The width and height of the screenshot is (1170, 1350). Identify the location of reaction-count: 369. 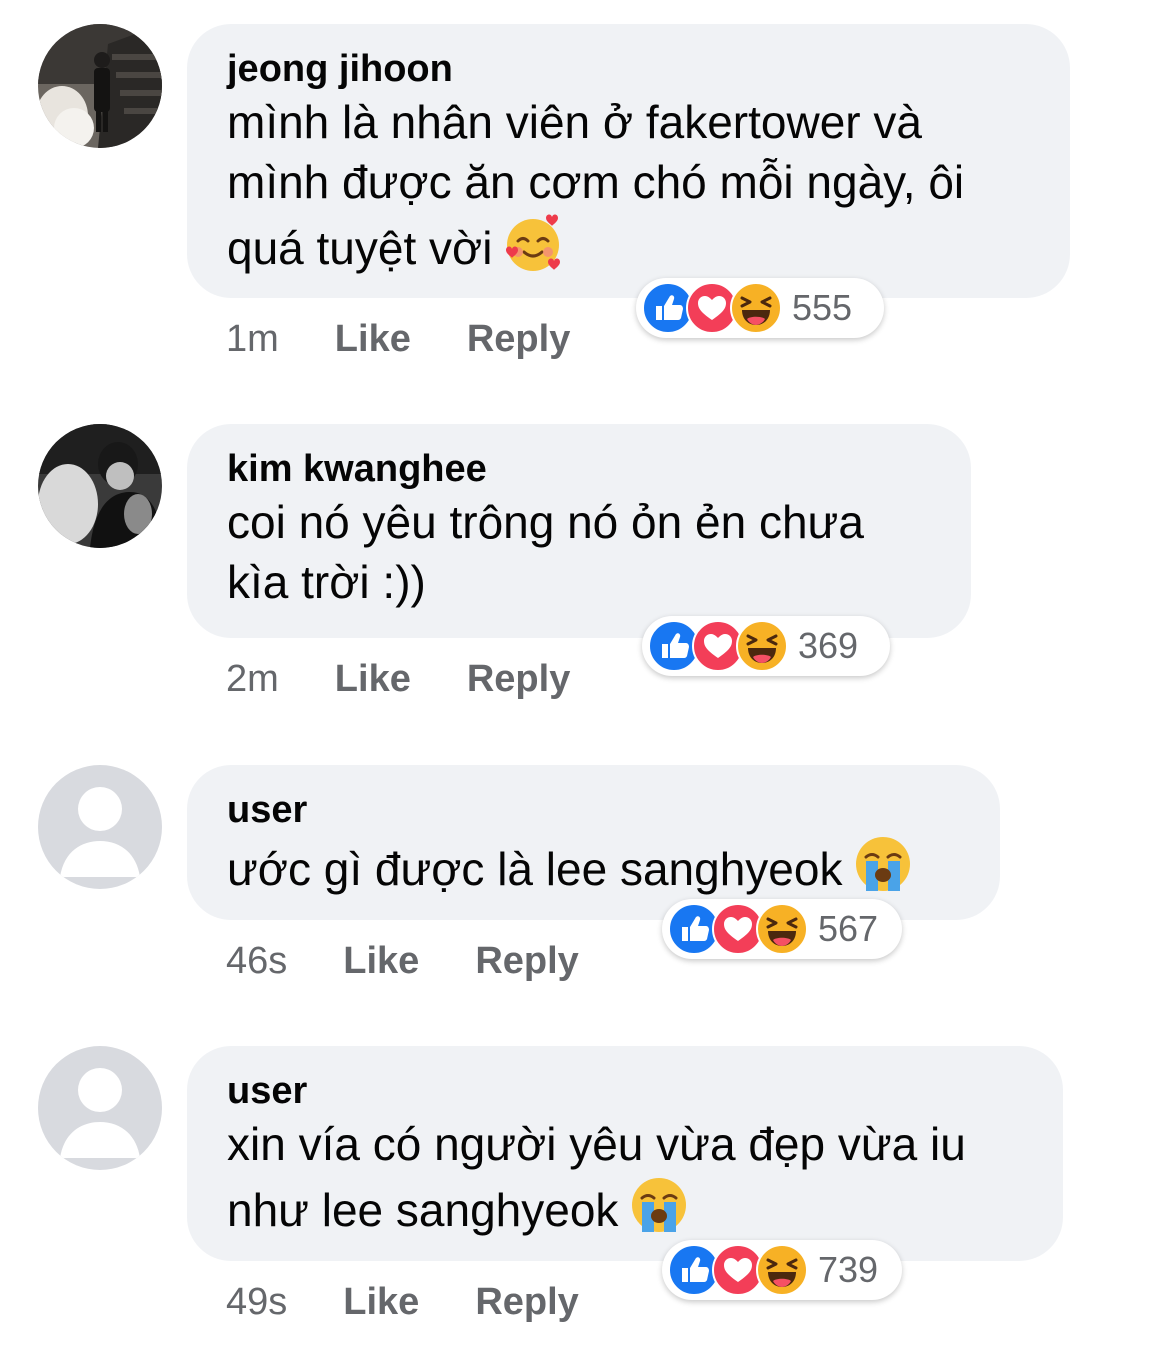
(828, 645).